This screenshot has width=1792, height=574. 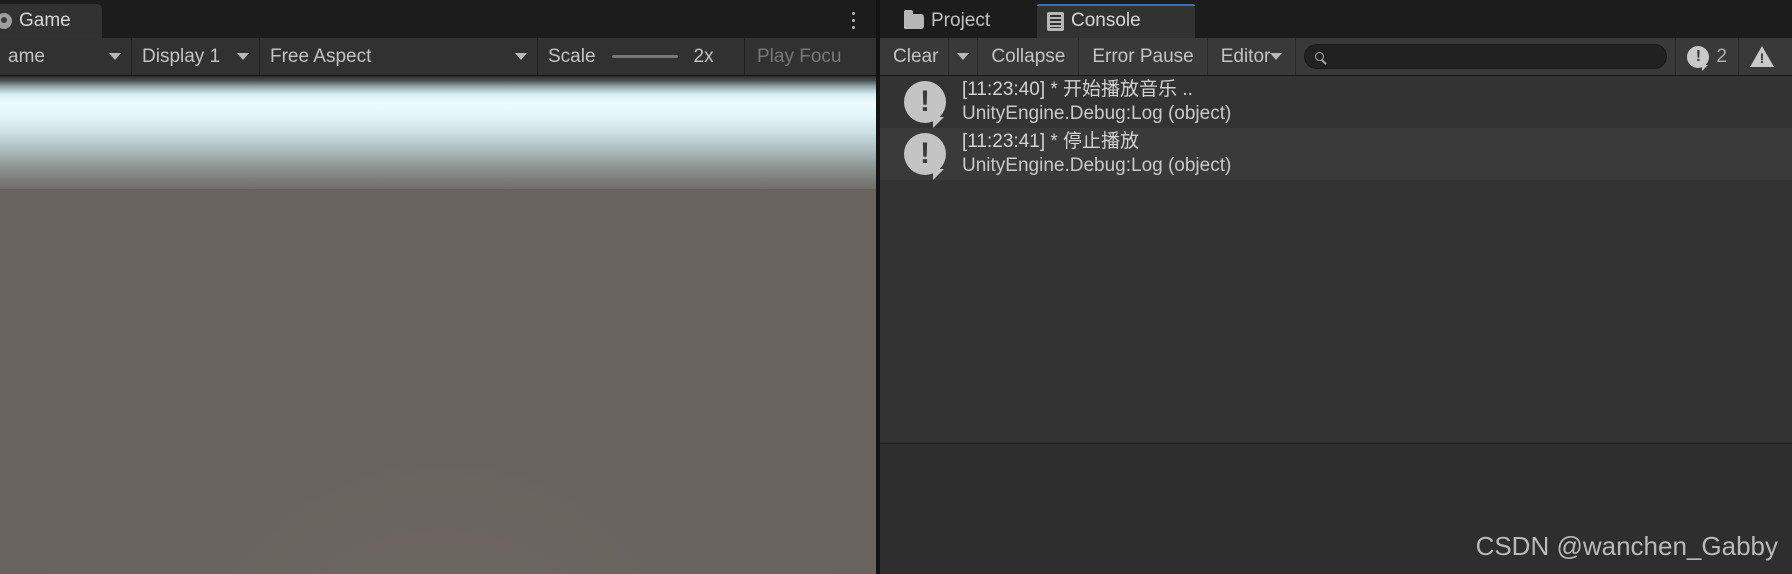 What do you see at coordinates (440, 133) in the screenshot?
I see `viewport-sky` at bounding box center [440, 133].